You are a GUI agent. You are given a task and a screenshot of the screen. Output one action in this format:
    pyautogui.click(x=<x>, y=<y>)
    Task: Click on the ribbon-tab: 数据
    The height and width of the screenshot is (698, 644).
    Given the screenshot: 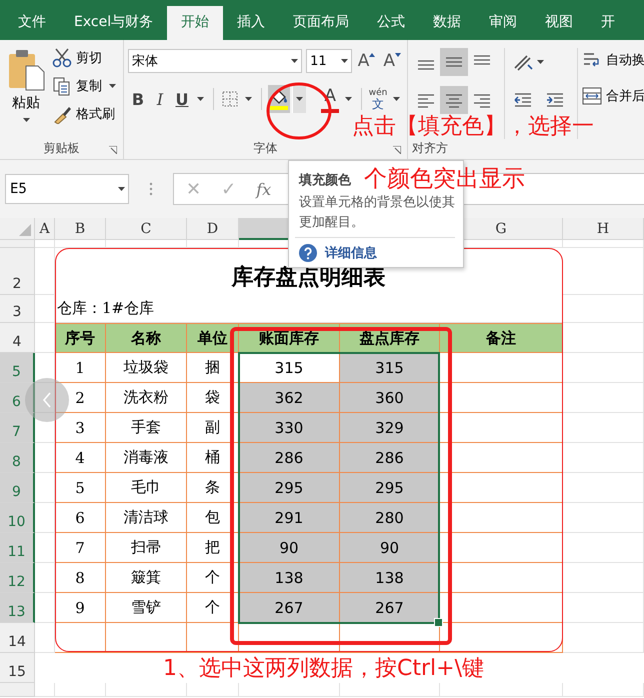 What is the action you would take?
    pyautogui.click(x=447, y=23)
    